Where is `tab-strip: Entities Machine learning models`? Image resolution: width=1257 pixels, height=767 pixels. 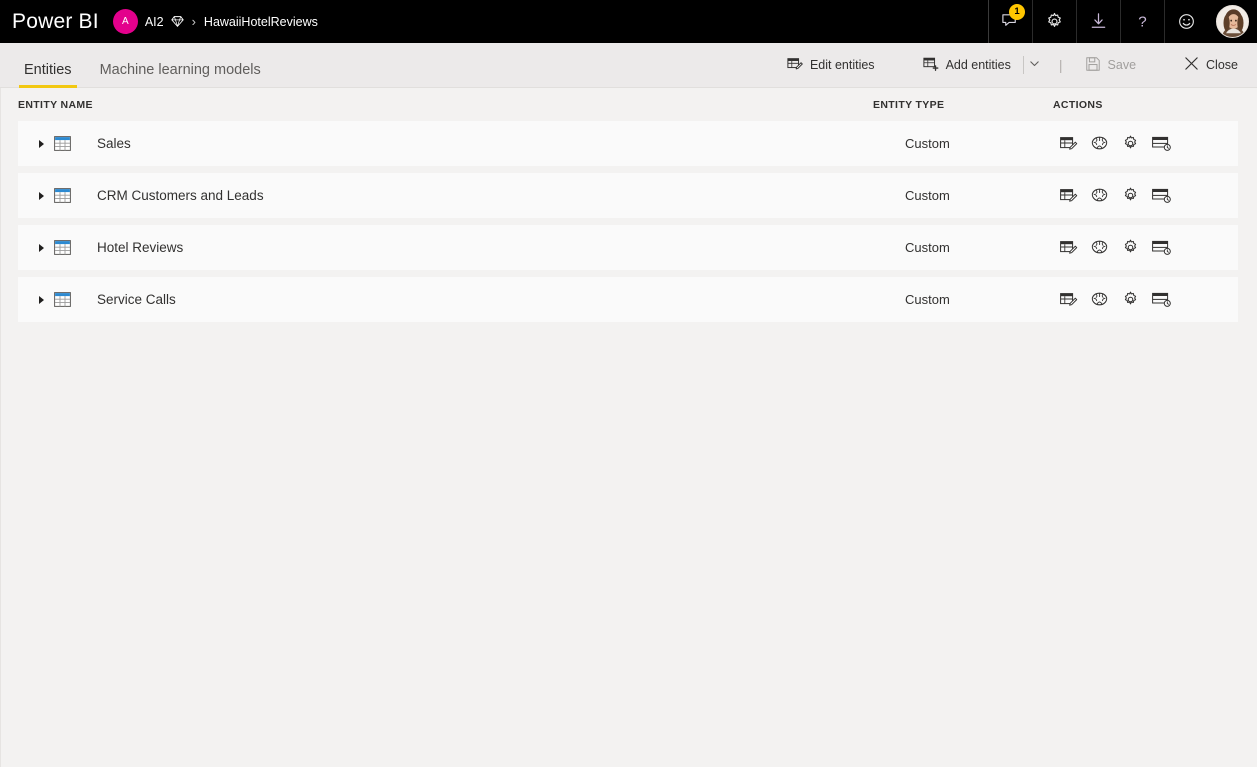
tab-strip: Entities Machine learning models is located at coordinates (142, 65).